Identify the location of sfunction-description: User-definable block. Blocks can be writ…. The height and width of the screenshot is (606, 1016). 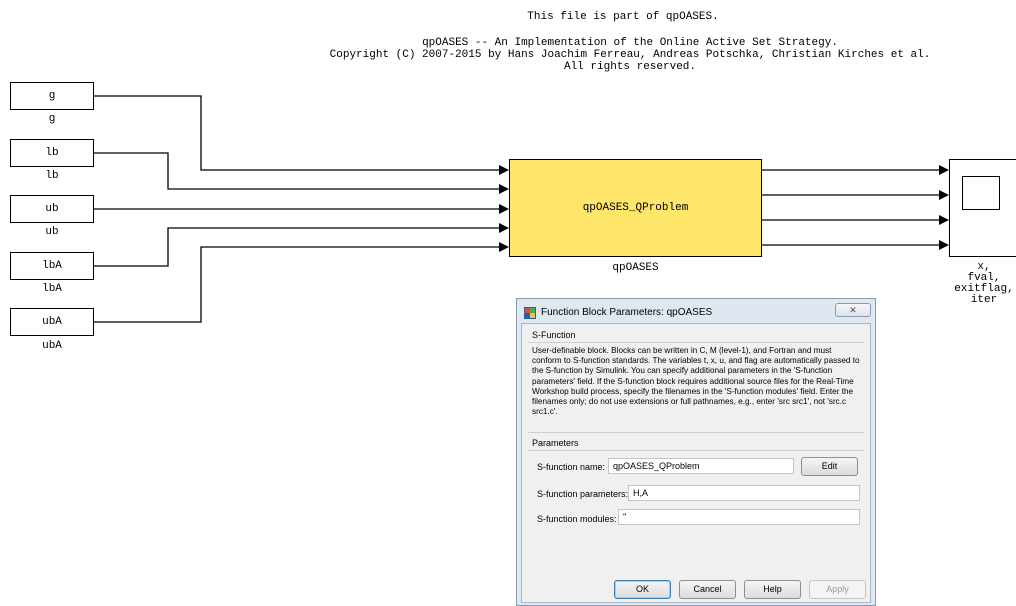
(696, 381).